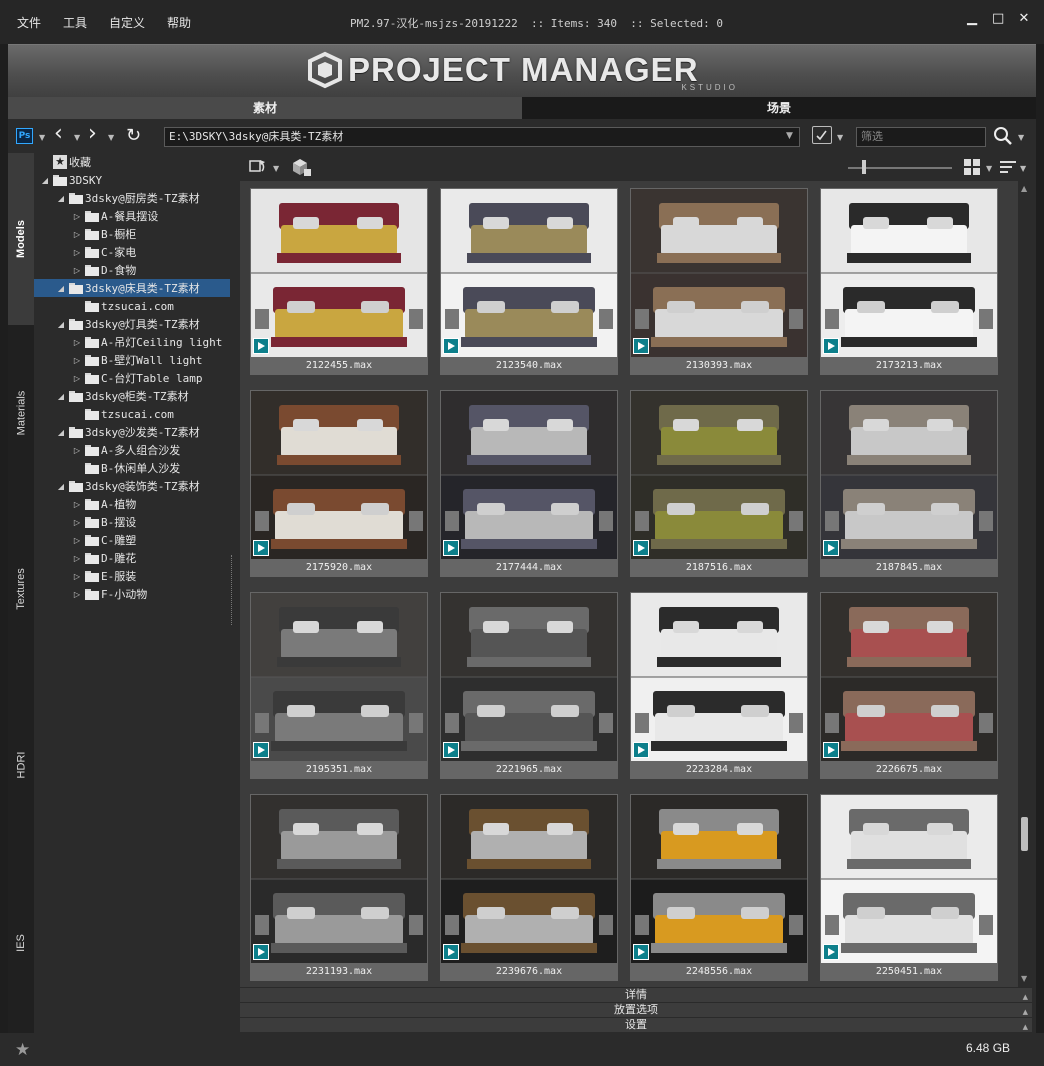 The image size is (1044, 1066). Describe the element at coordinates (75, 22) in the screenshot. I see `menu-tools: 工具` at that location.